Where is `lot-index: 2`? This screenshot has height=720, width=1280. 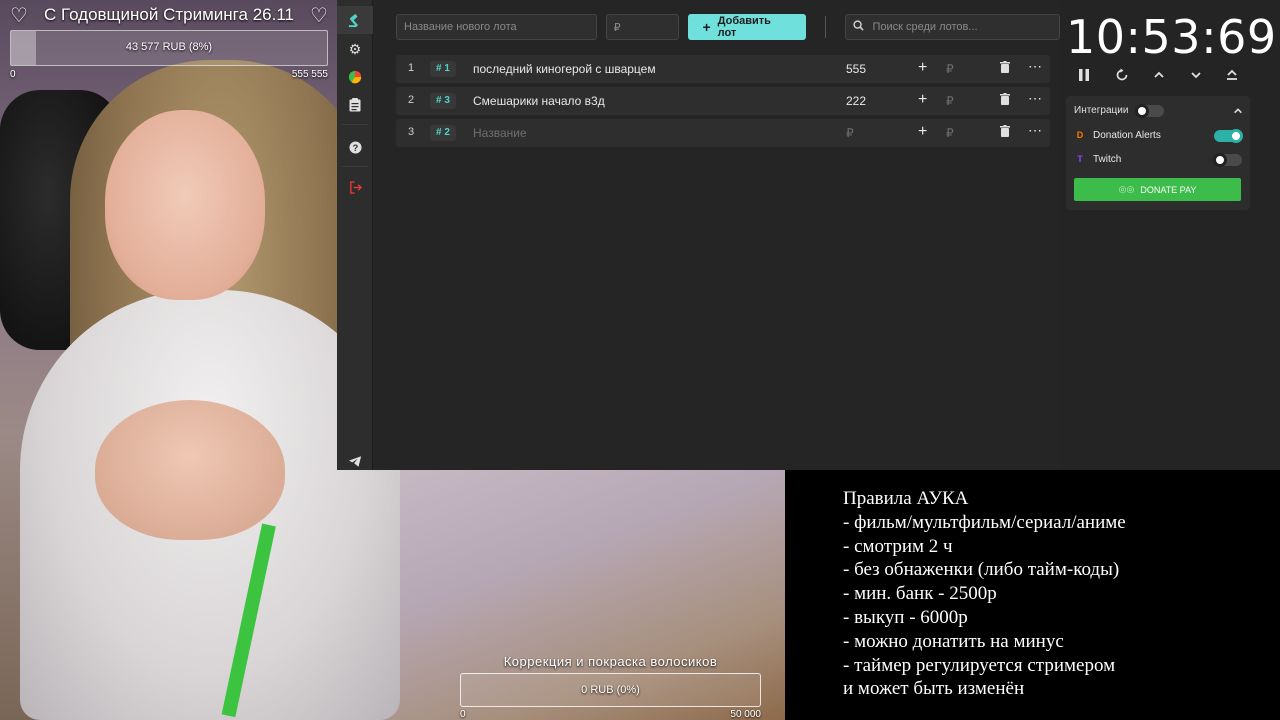
lot-index: 2 is located at coordinates (411, 100).